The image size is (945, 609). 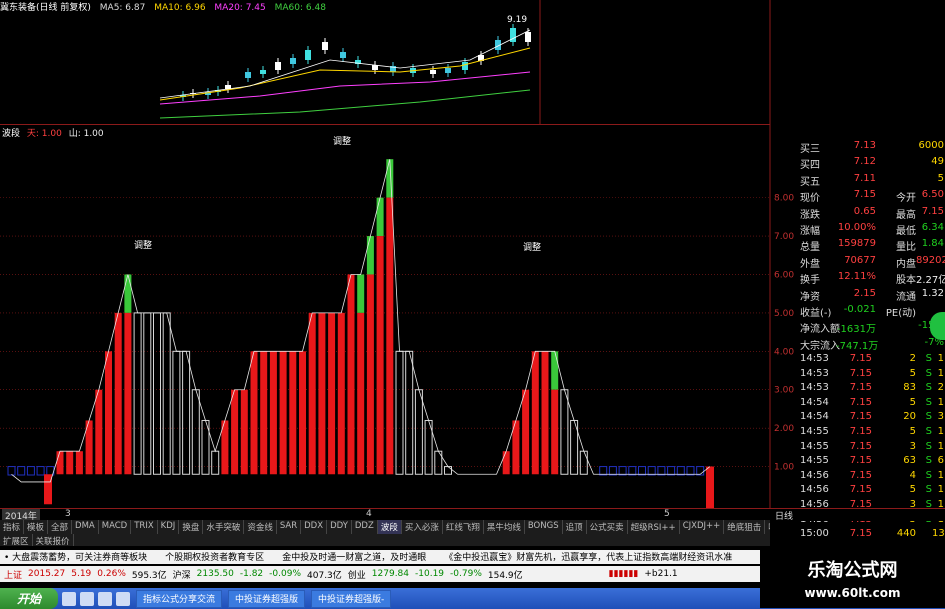 I want to click on y-tick-label: 7.00, so click(x=784, y=237).